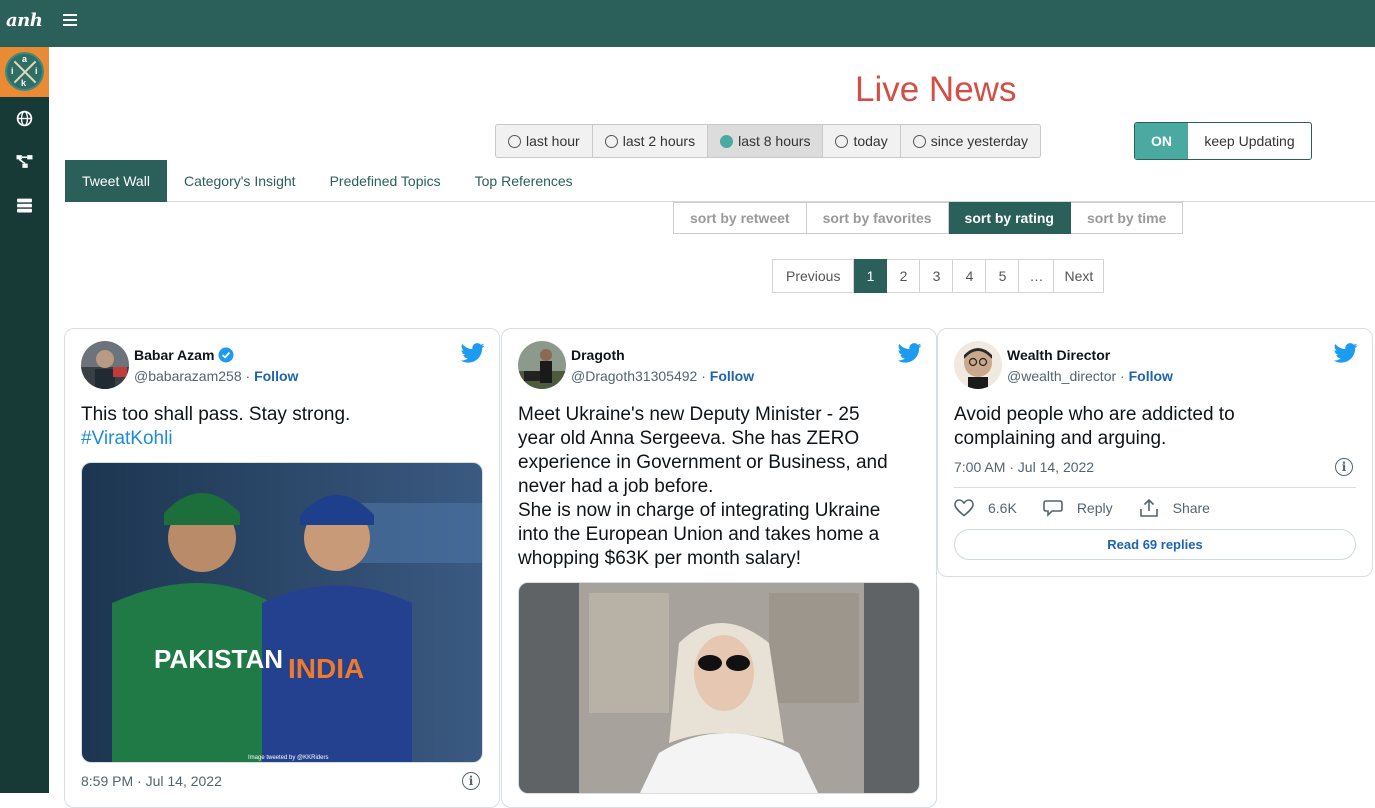 This screenshot has width=1375, height=808. I want to click on divider, so click(1155, 487).